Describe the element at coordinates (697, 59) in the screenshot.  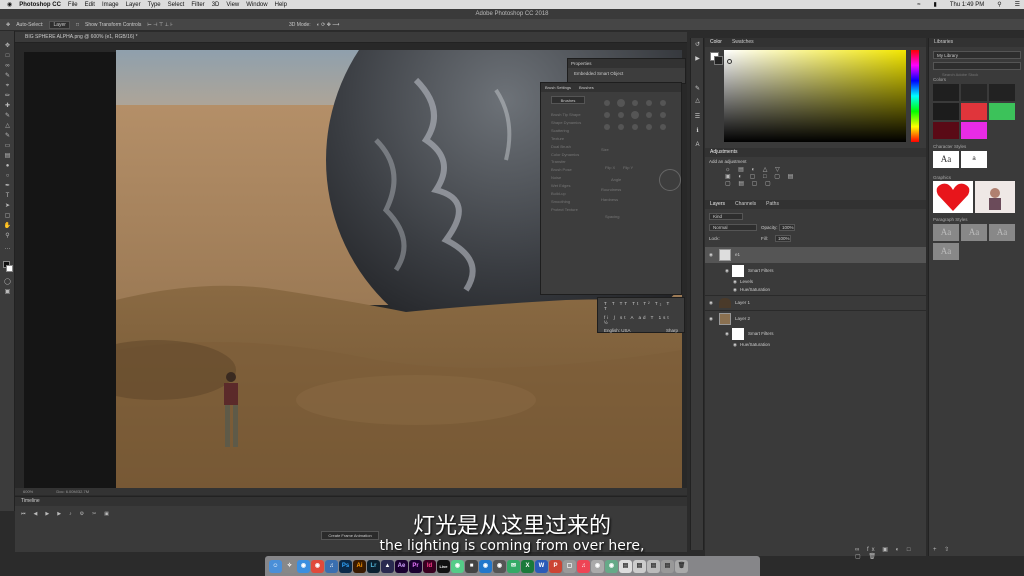
I see `actions-icon: ▶` at that location.